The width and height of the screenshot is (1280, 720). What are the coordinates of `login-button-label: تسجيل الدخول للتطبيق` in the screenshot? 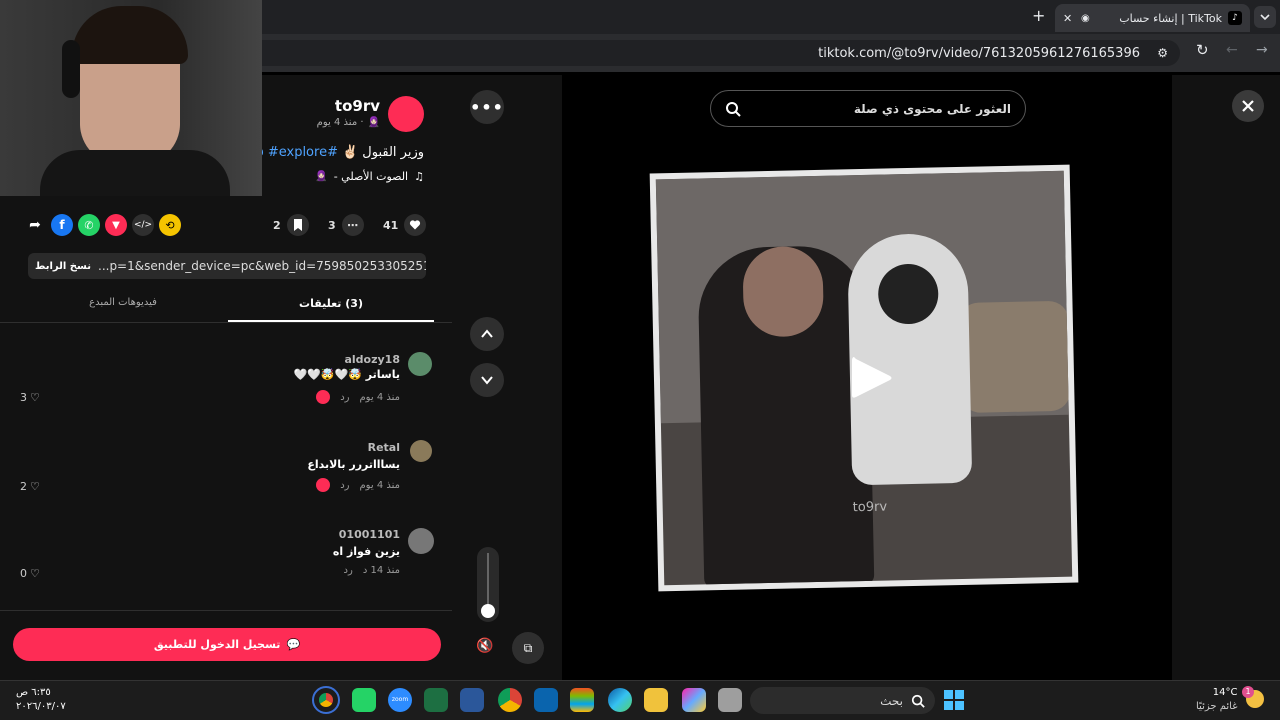 It's located at (217, 644).